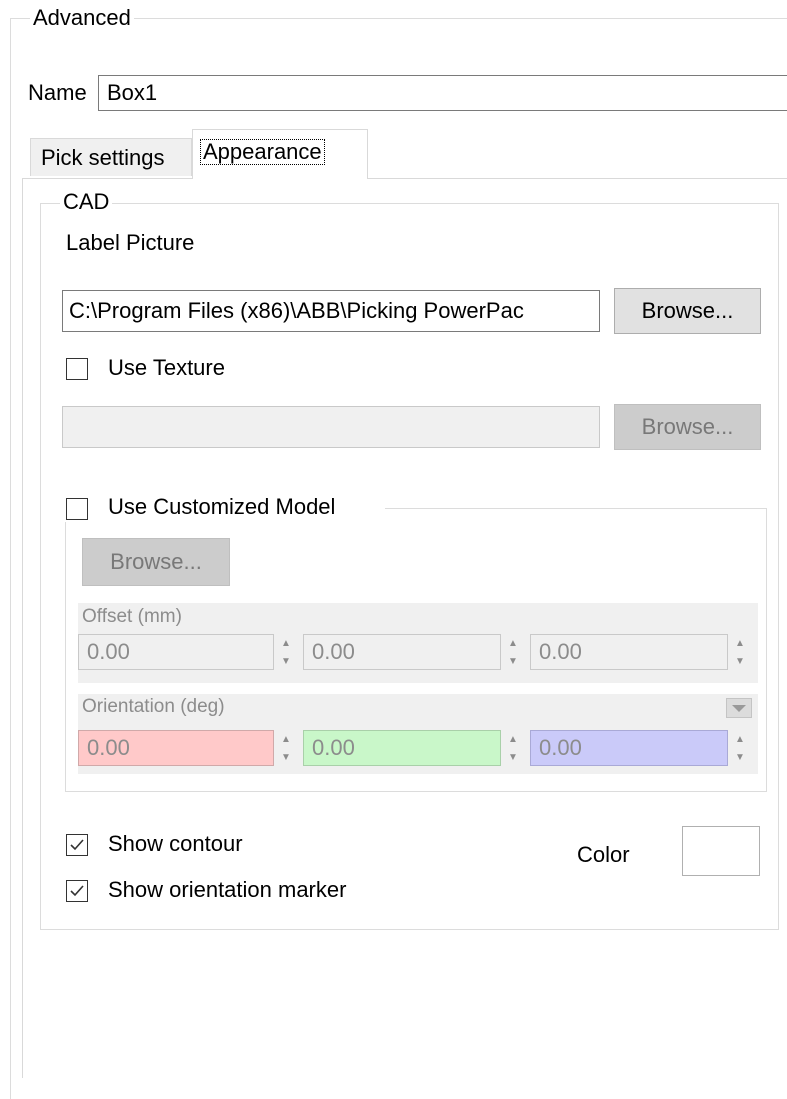 The image size is (787, 1099). I want to click on tab-appearance-label: Appearance, so click(262, 152).